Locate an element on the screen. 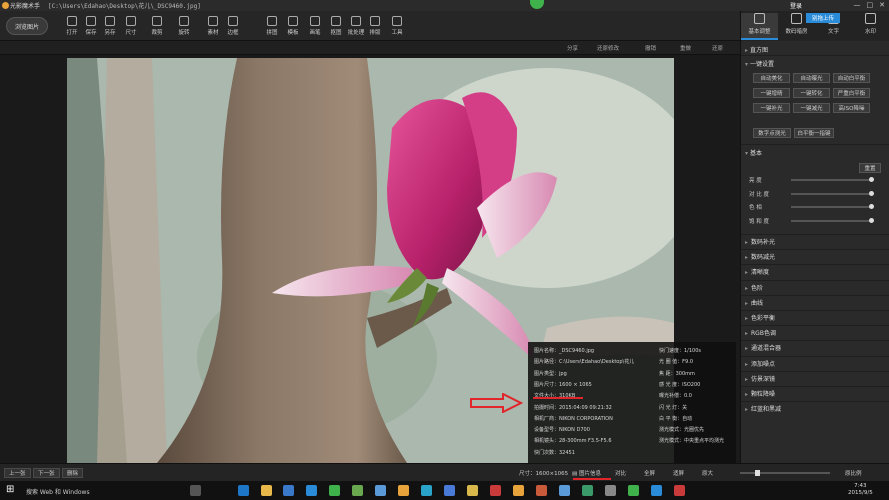 The image size is (889, 500). login-button: 登录 is located at coordinates (796, 5).